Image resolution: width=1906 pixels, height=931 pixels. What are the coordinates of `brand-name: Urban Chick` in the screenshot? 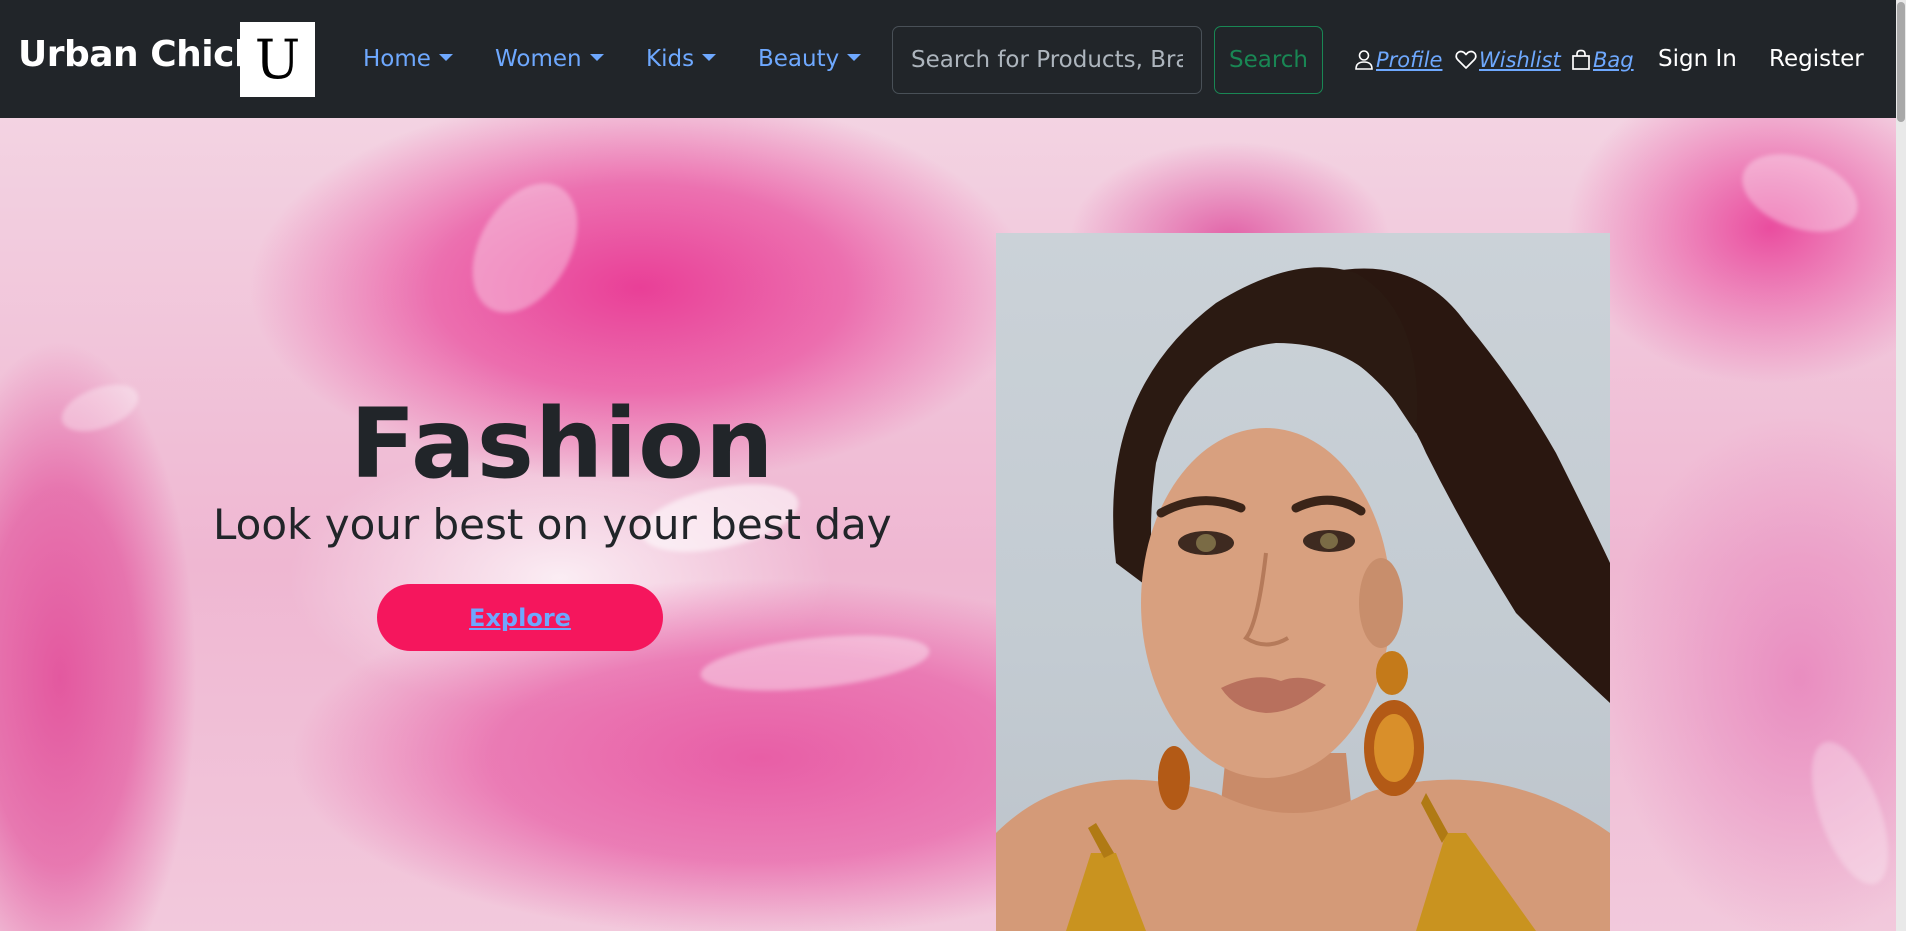 It's located at (138, 54).